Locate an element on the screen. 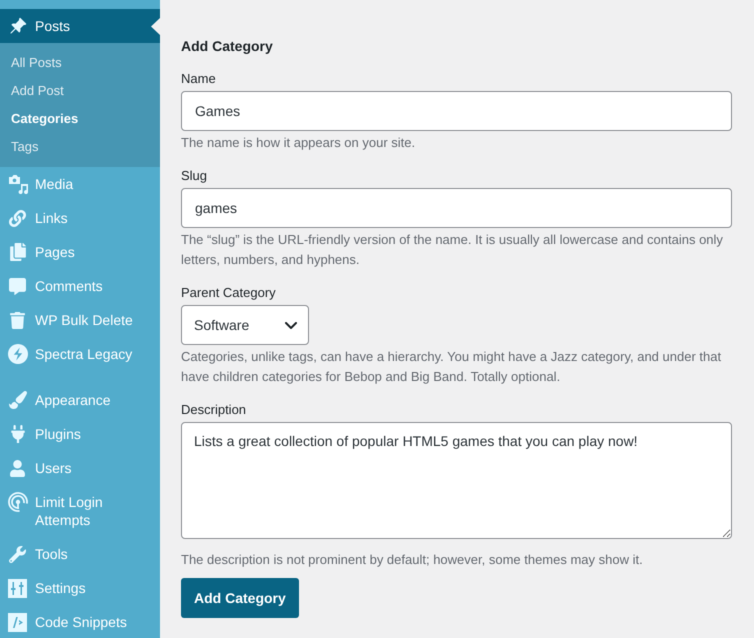 This screenshot has height=638, width=754. form-title: Add Category is located at coordinates (227, 46).